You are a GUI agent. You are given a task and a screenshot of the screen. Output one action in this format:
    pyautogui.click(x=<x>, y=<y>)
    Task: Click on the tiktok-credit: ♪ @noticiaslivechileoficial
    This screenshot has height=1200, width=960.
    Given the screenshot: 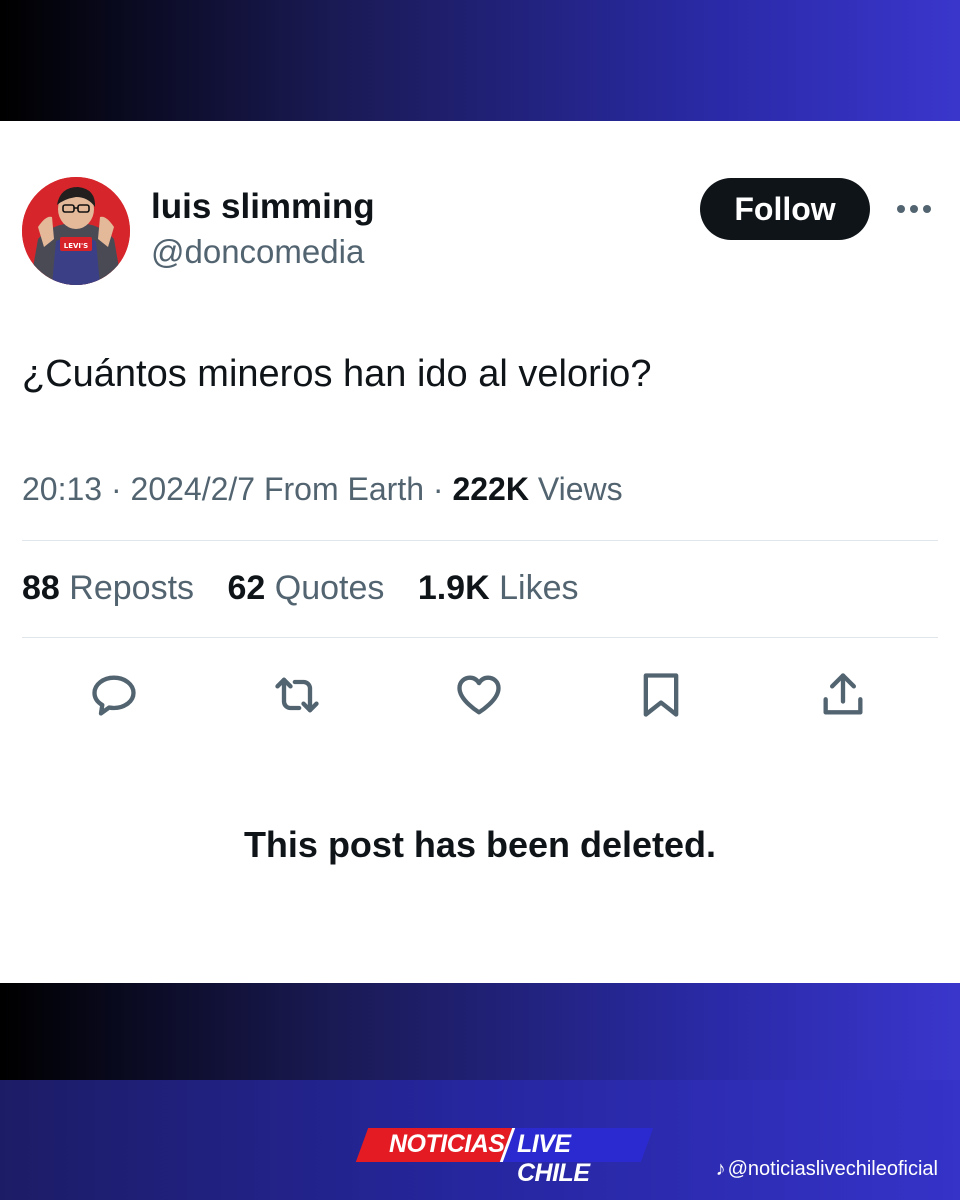 What is the action you would take?
    pyautogui.click(x=827, y=1169)
    